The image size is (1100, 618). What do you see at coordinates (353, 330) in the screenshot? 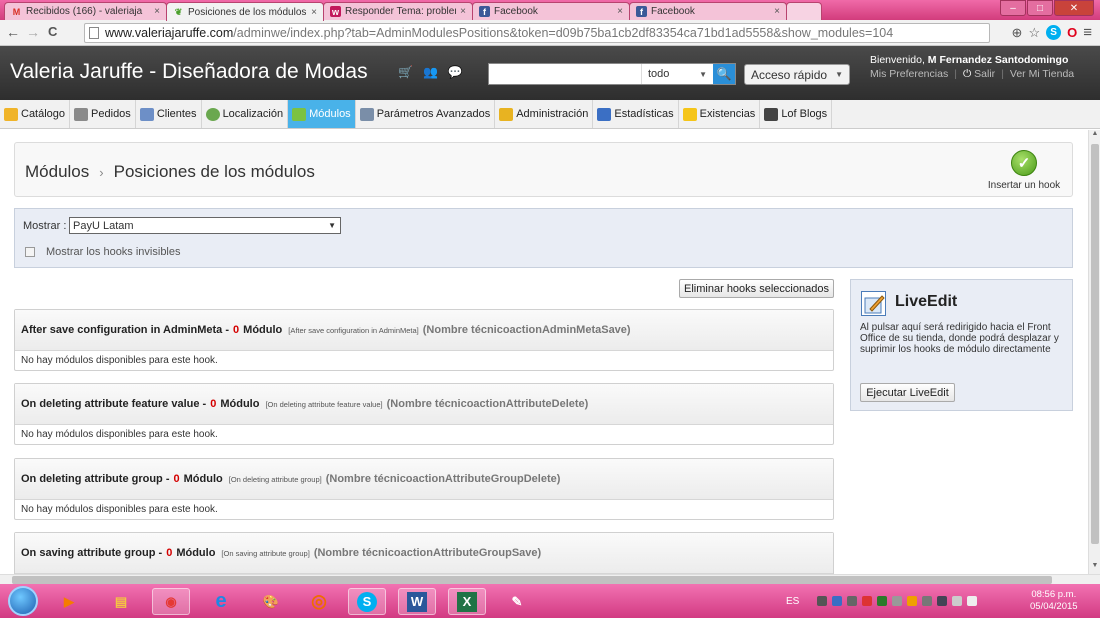
I see `hook-subtitle: [After save configuration in AdminMeta]` at bounding box center [353, 330].